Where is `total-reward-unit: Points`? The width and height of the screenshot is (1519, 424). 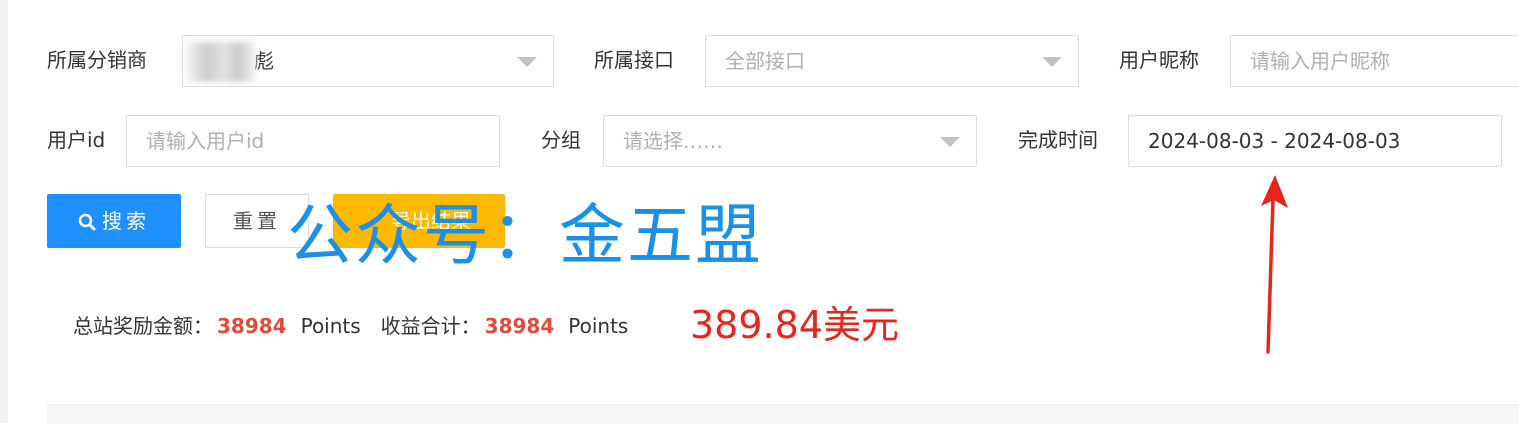 total-reward-unit: Points is located at coordinates (330, 326).